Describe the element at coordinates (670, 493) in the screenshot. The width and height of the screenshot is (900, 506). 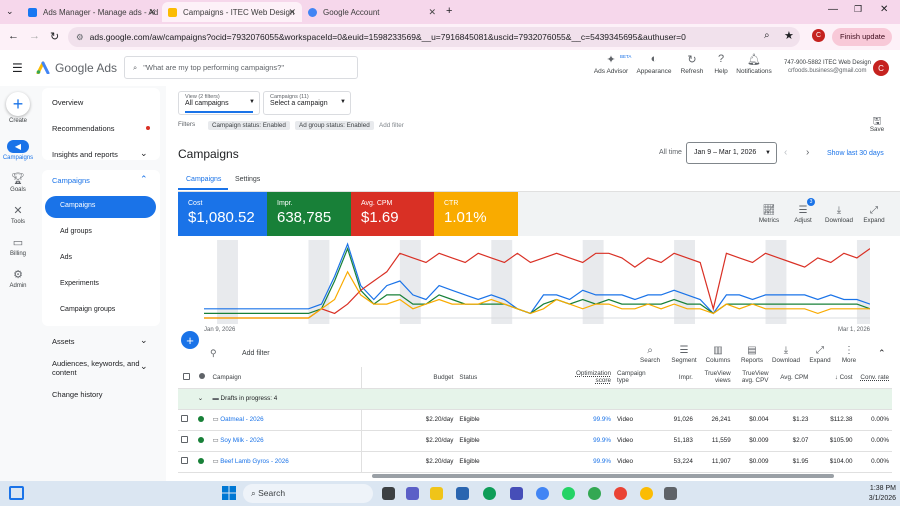
I see `snipping-tool-icon` at that location.